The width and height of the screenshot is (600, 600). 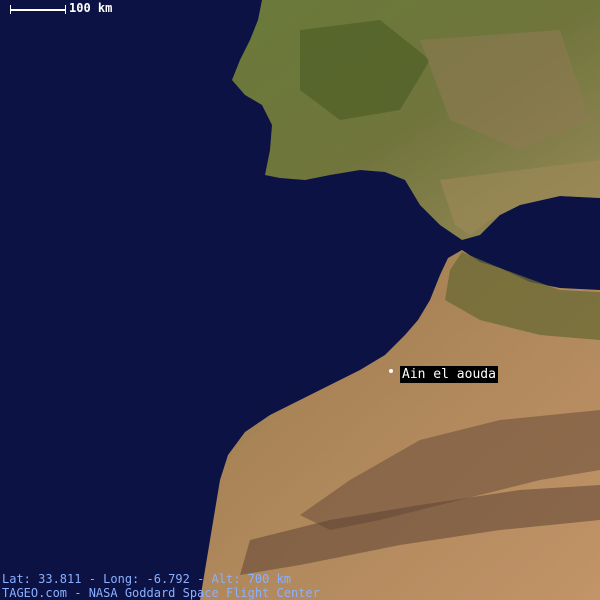 I want to click on location-marker, so click(x=391, y=371).